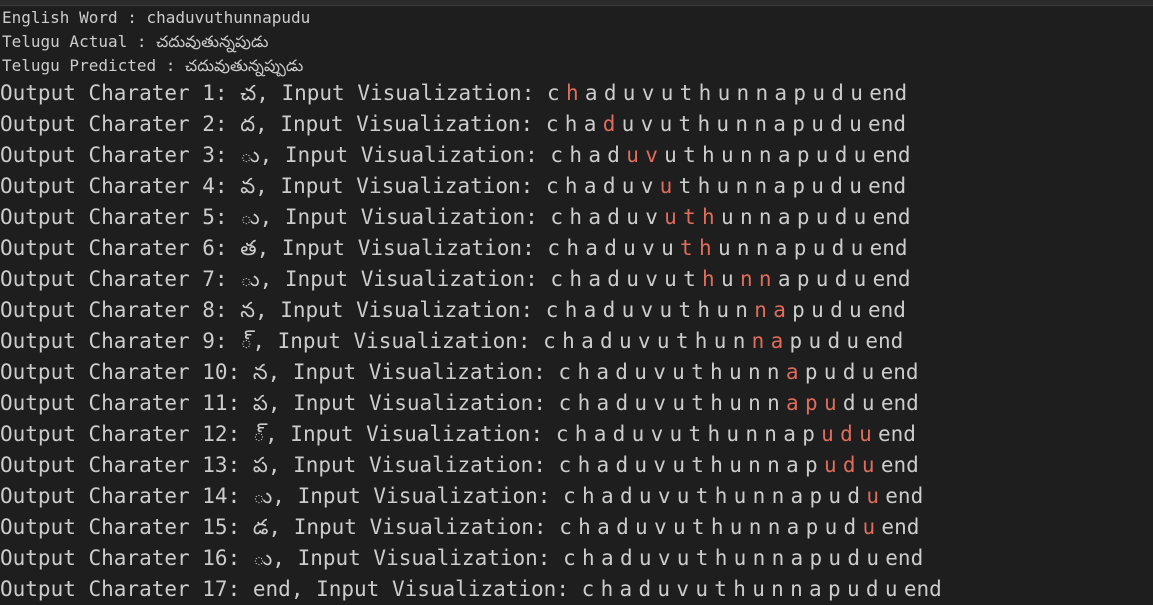 This screenshot has width=1153, height=605. What do you see at coordinates (228, 17) in the screenshot?
I see `english-word-value: chaduvuthunnapudu` at bounding box center [228, 17].